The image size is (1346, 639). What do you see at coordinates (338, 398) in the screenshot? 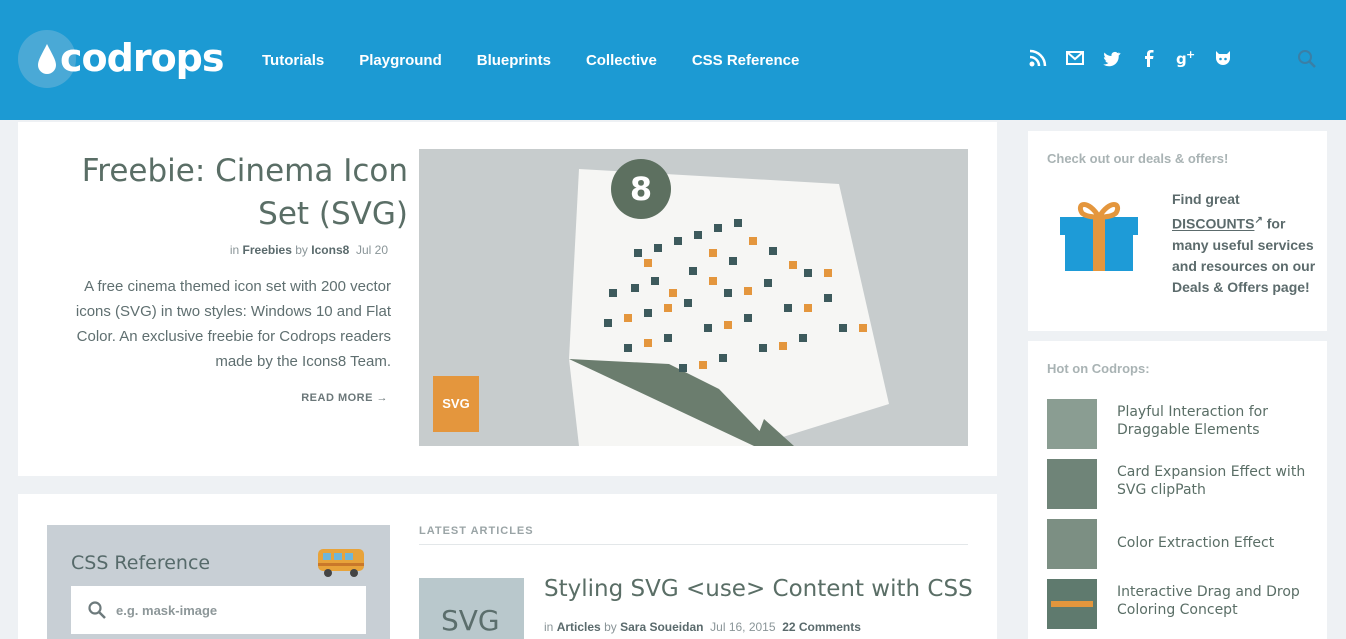
I see `read-more-link: READ MORE →` at bounding box center [338, 398].